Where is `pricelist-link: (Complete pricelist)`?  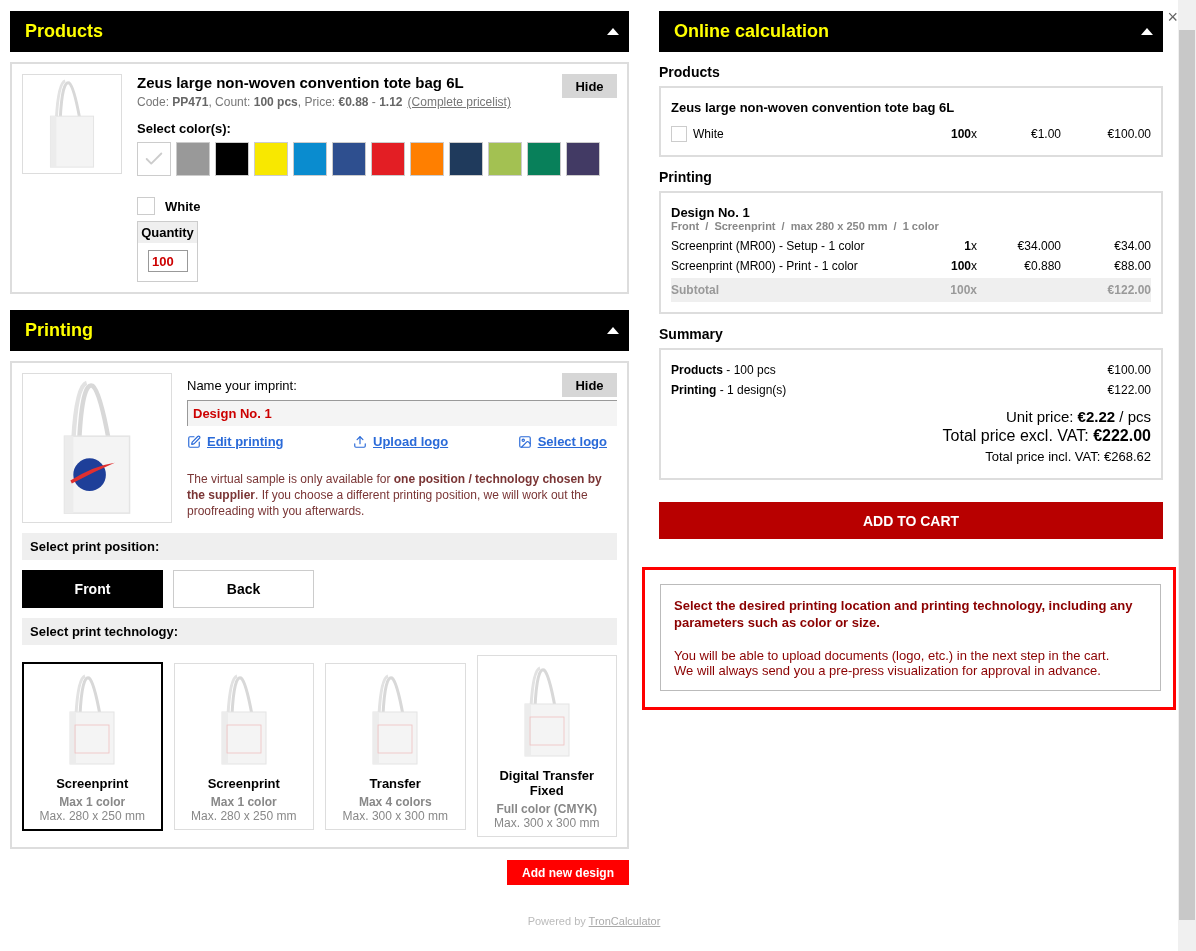 pricelist-link: (Complete pricelist) is located at coordinates (459, 102).